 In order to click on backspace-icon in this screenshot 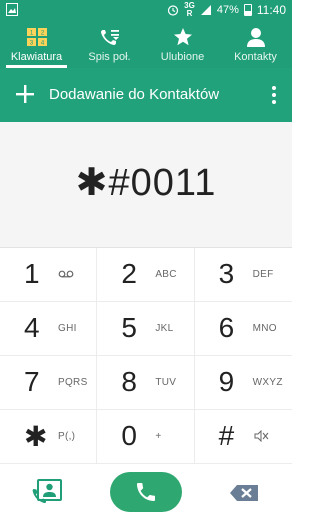, I will do `click(244, 493)`.